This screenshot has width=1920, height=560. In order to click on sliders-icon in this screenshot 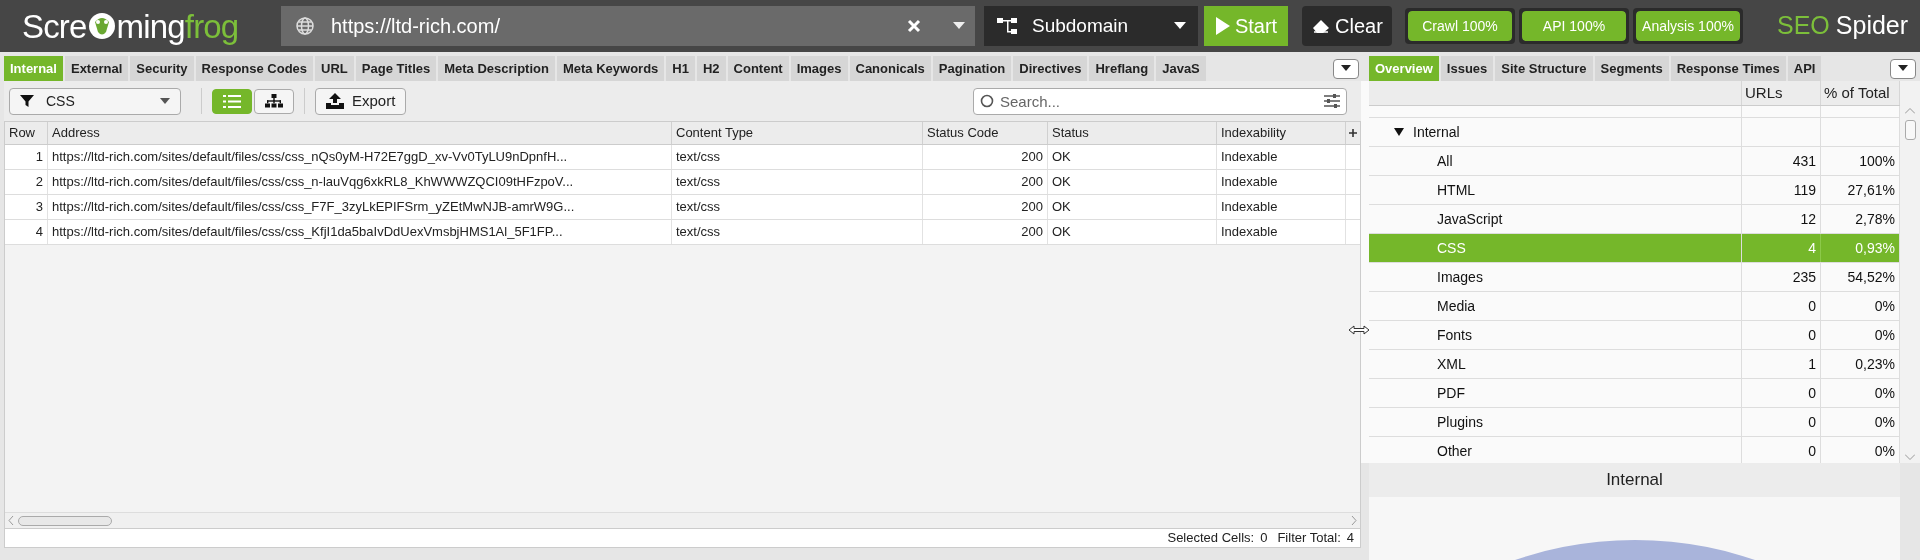, I will do `click(1332, 100)`.